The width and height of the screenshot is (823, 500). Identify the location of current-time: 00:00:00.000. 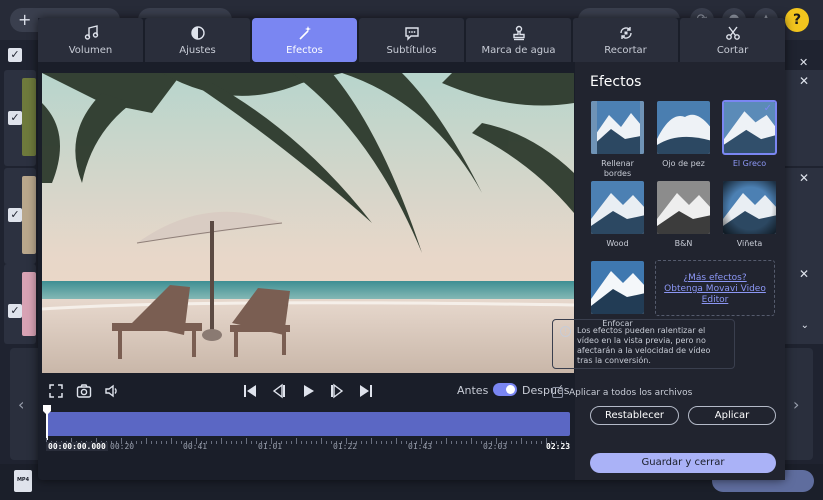
(77, 446).